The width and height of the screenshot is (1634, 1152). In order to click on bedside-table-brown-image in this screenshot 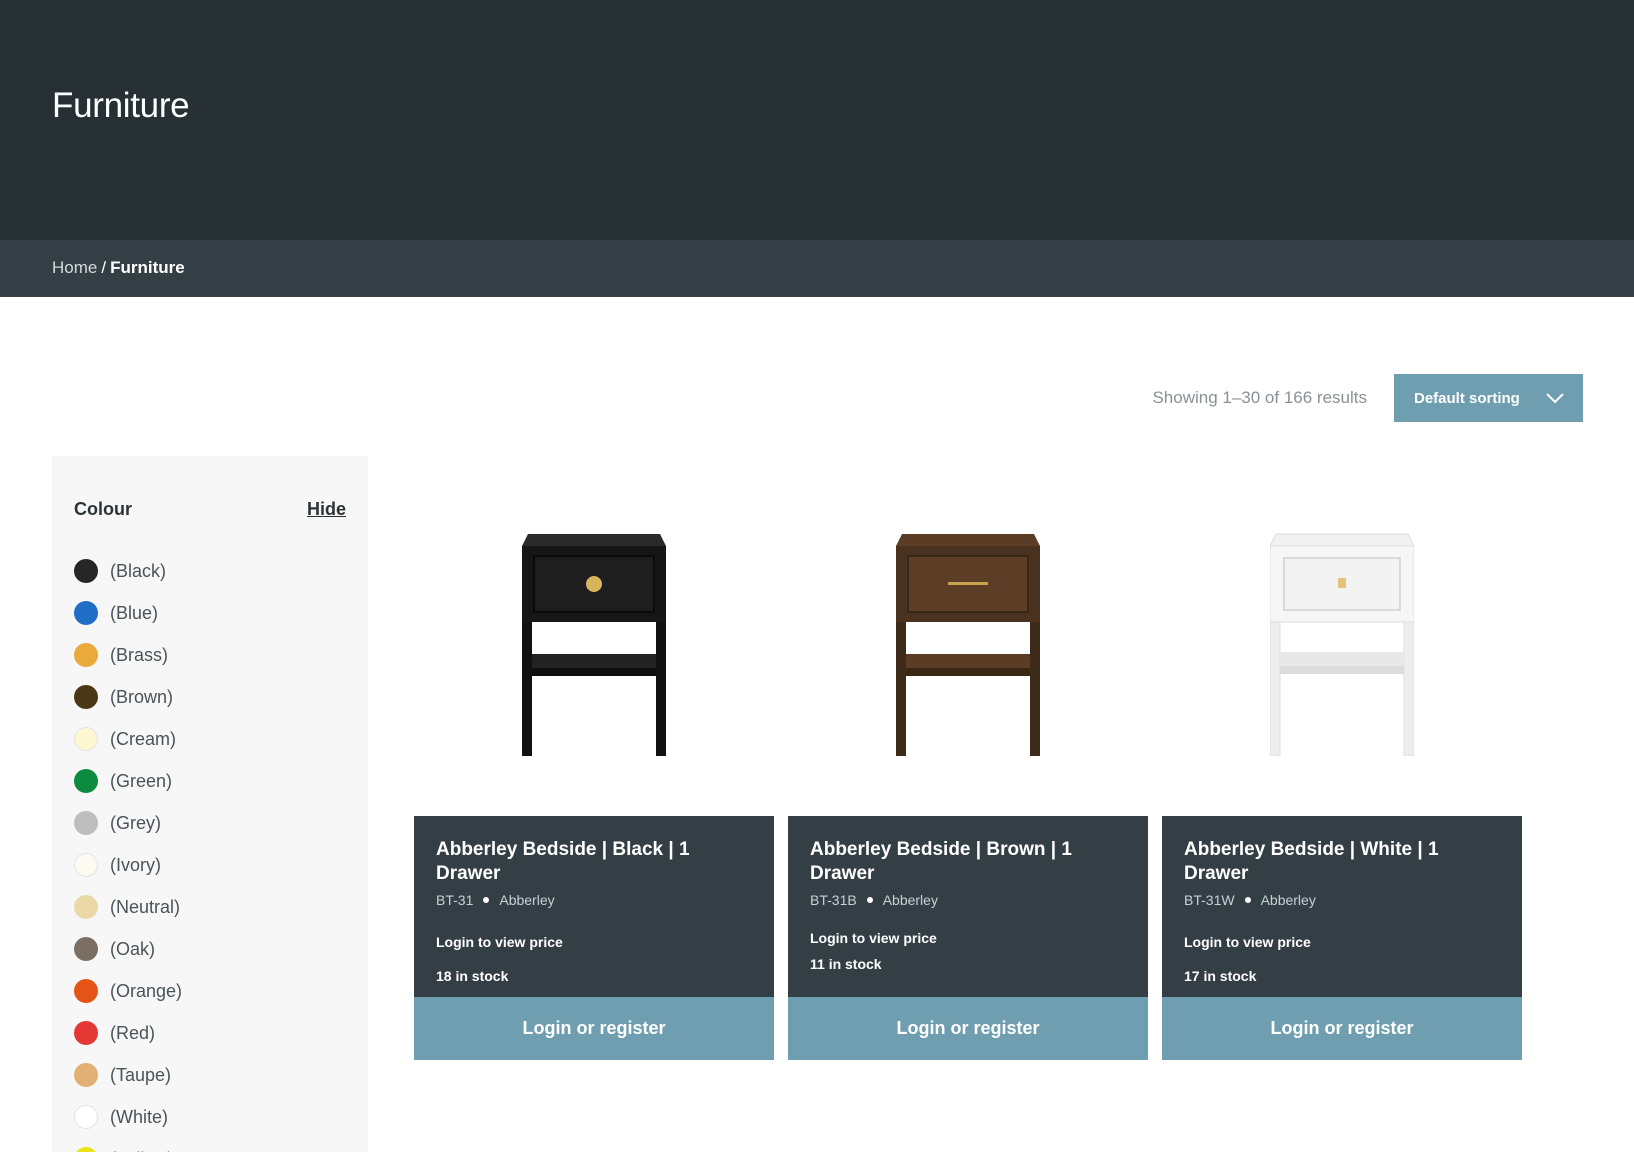, I will do `click(968, 645)`.